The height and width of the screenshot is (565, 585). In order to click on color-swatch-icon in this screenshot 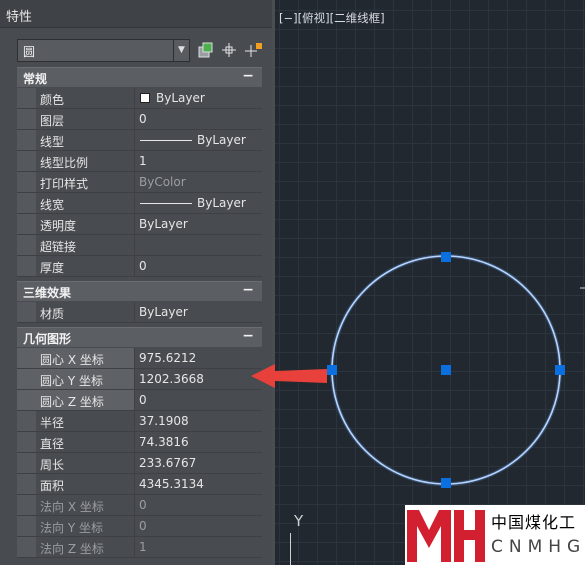, I will do `click(145, 98)`.